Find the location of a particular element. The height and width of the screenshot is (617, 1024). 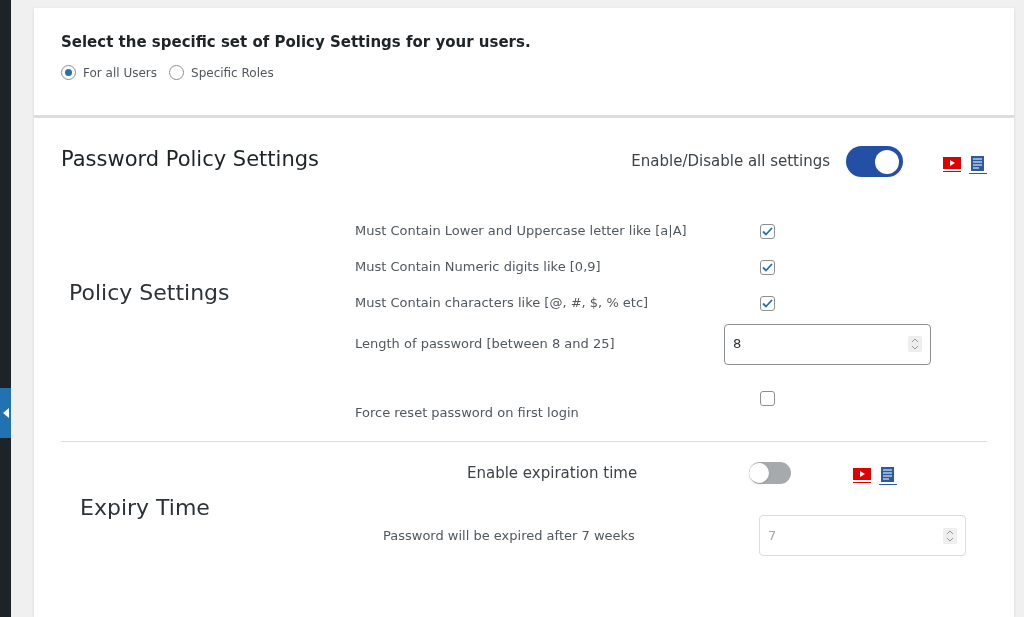

section-heading: Expiry Time is located at coordinates (145, 507).